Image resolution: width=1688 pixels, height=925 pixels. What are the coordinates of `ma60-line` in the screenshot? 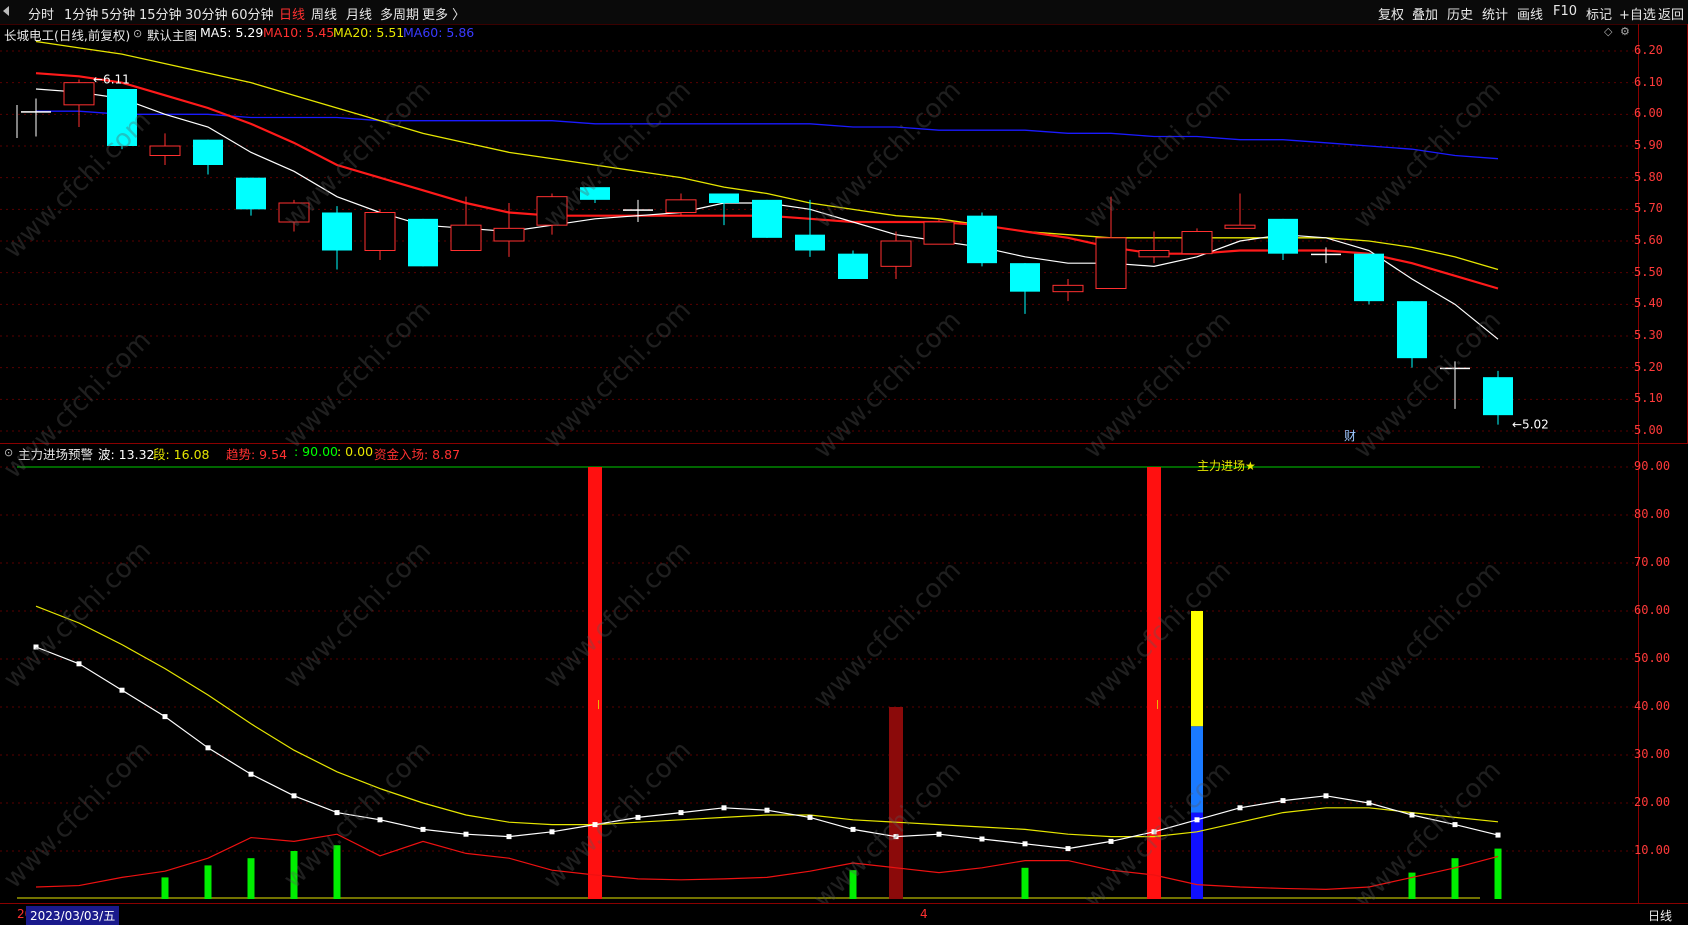 It's located at (767, 135).